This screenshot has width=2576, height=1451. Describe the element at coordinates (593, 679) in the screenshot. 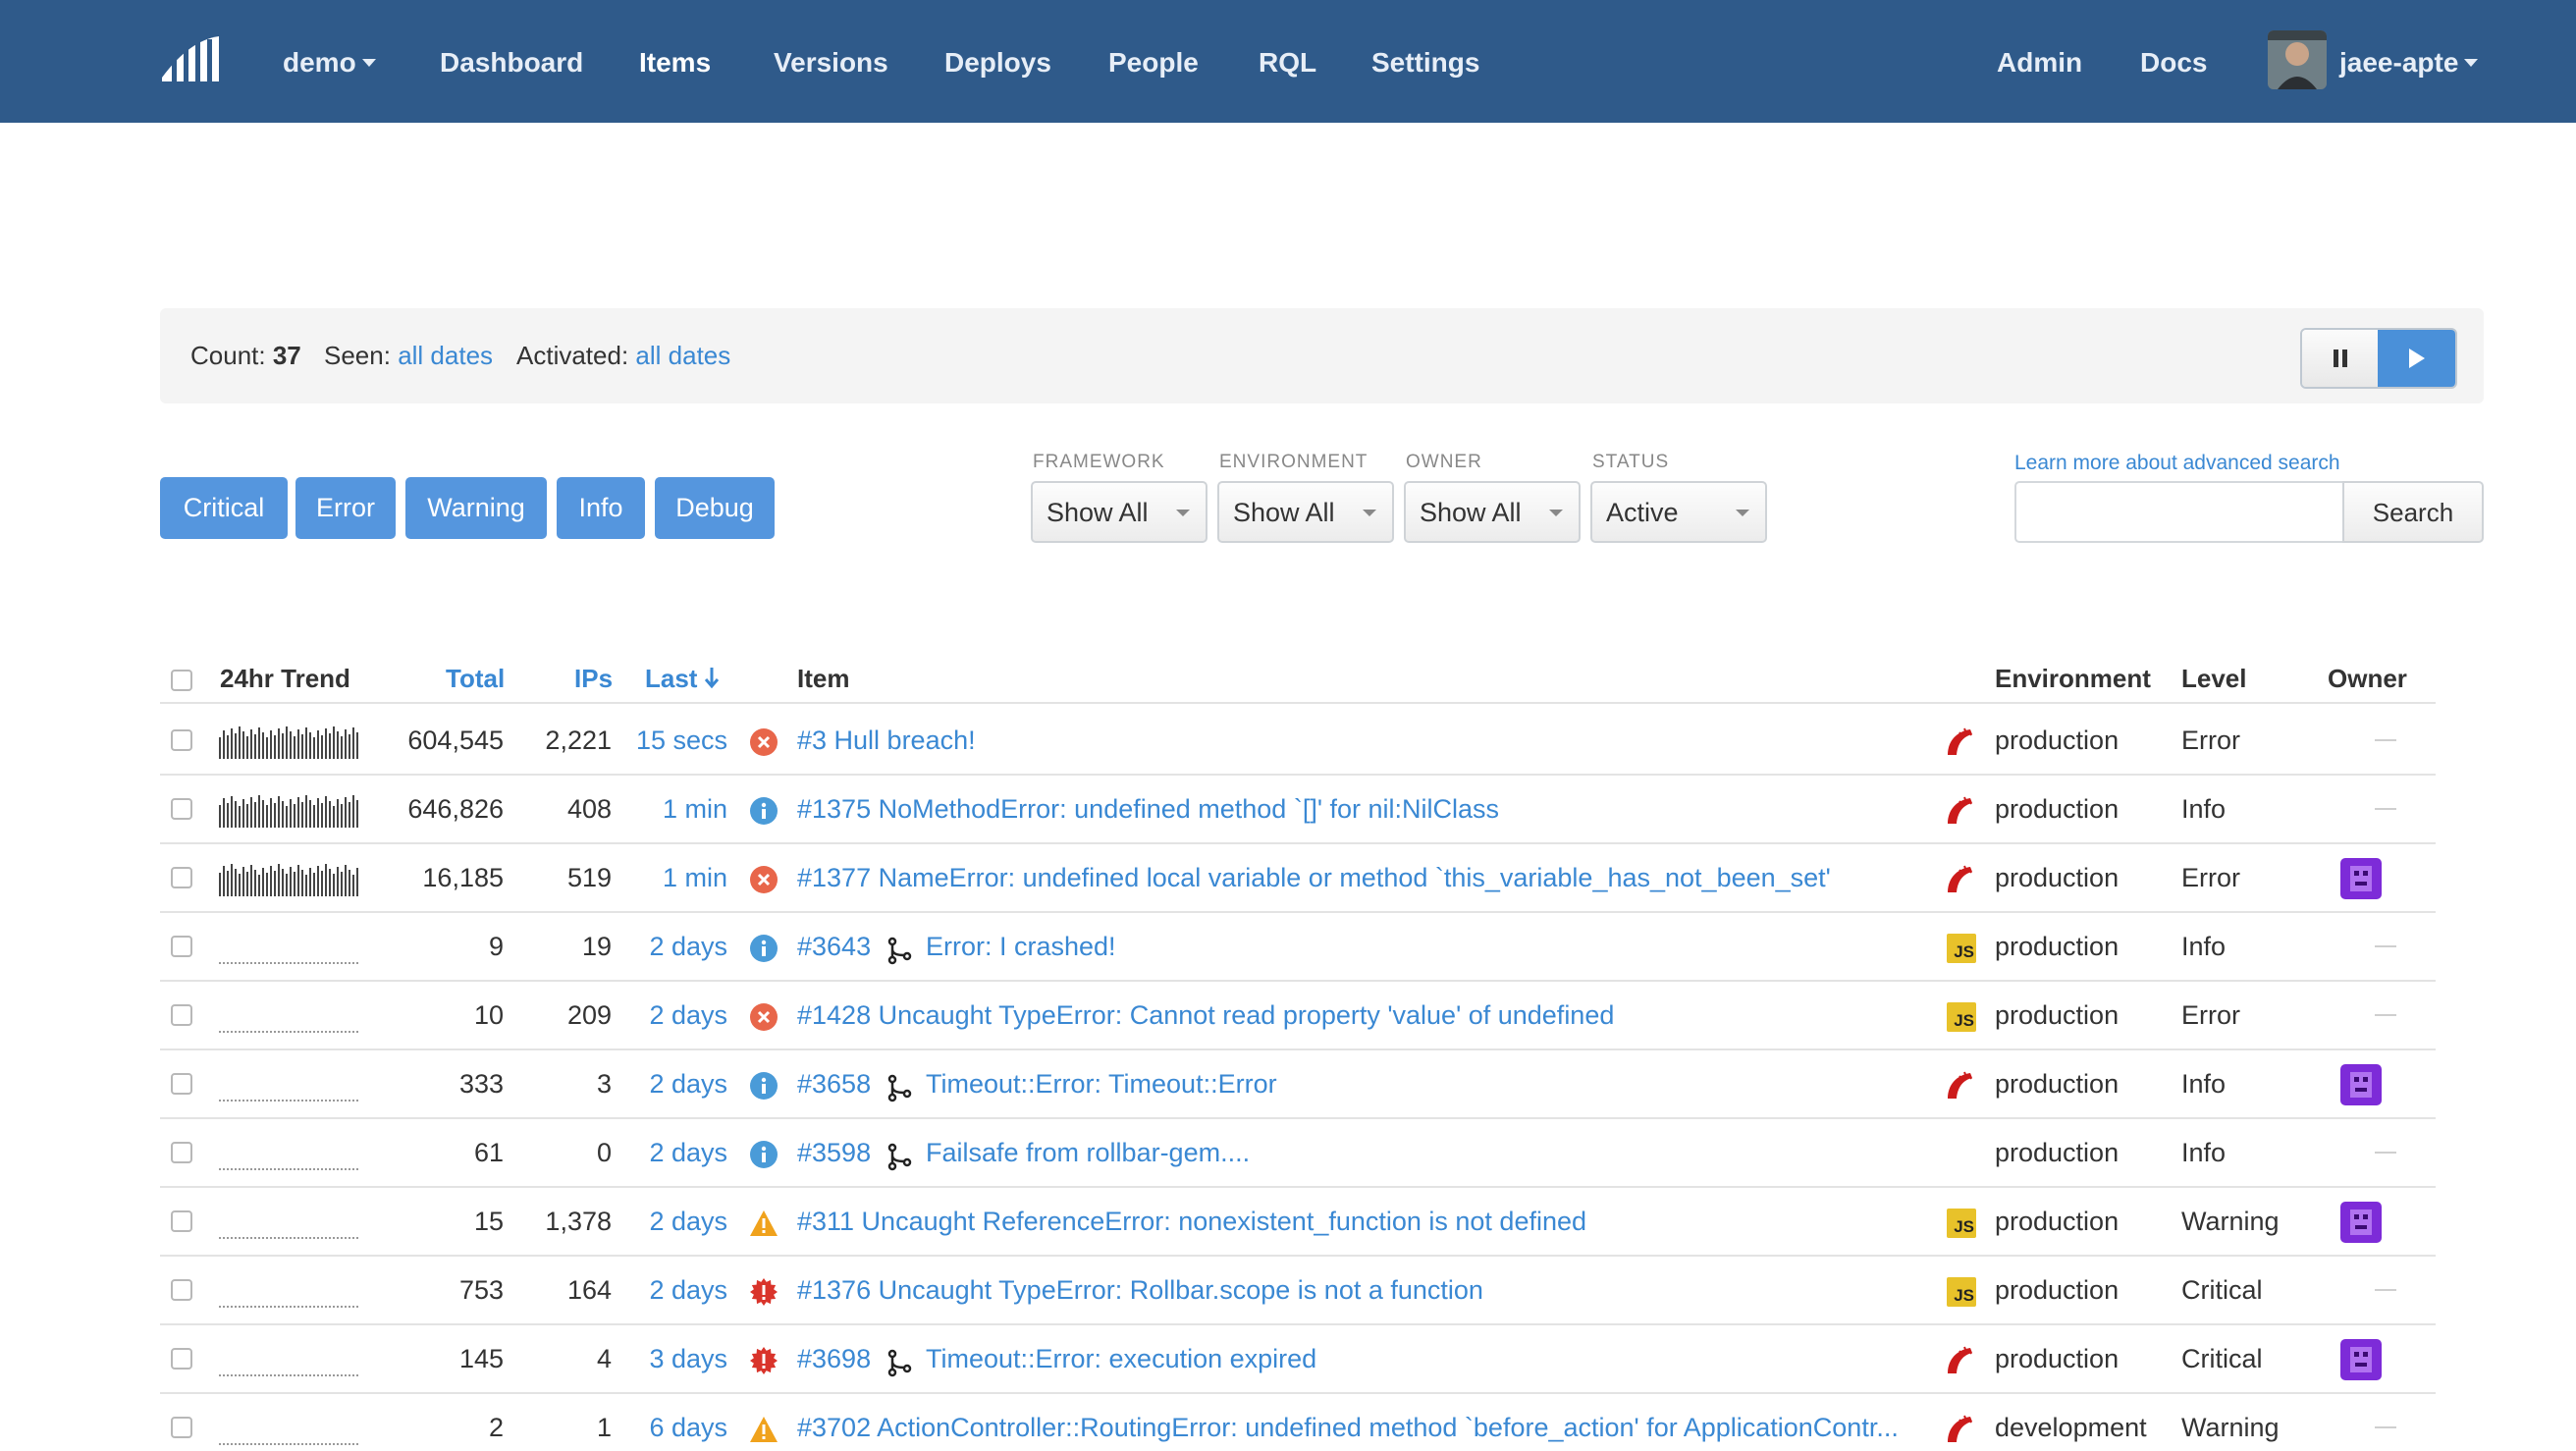

I see `header-ips: IPs` at that location.